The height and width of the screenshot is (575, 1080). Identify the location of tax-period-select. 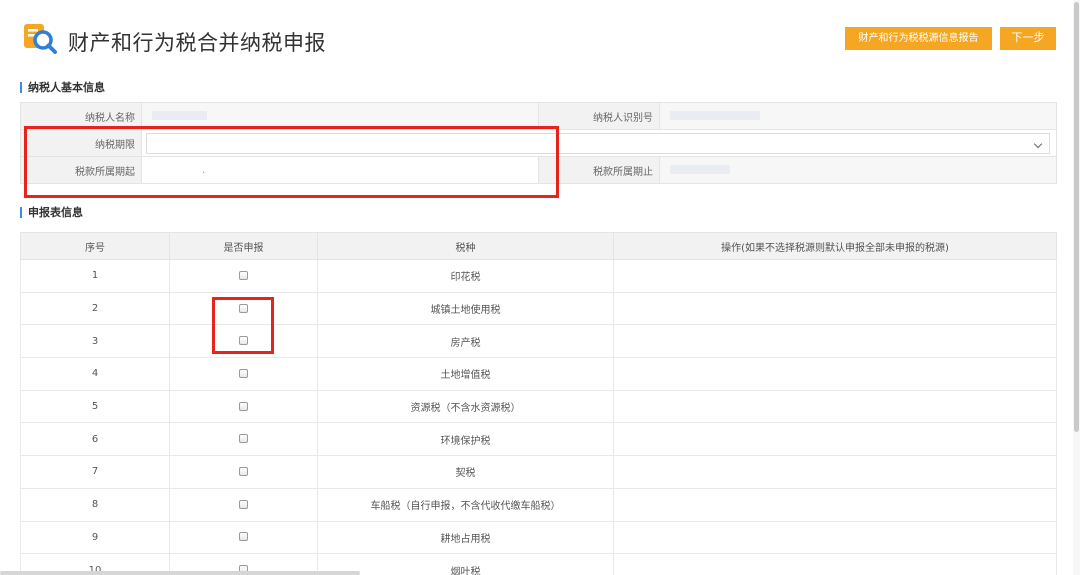
(598, 143).